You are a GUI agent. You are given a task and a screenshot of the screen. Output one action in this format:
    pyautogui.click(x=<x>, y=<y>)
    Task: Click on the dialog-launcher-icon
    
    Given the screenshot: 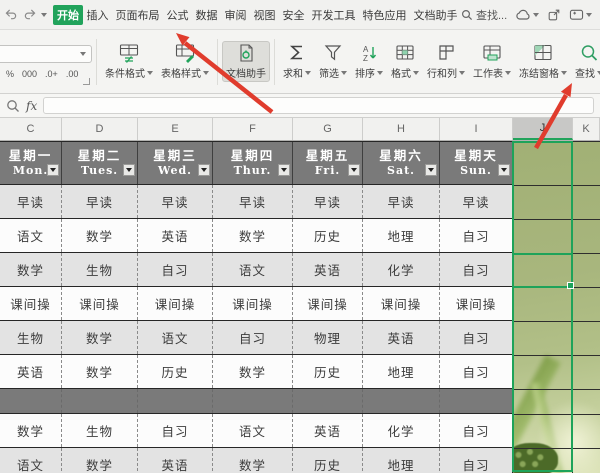 What is the action you would take?
    pyautogui.click(x=86, y=81)
    